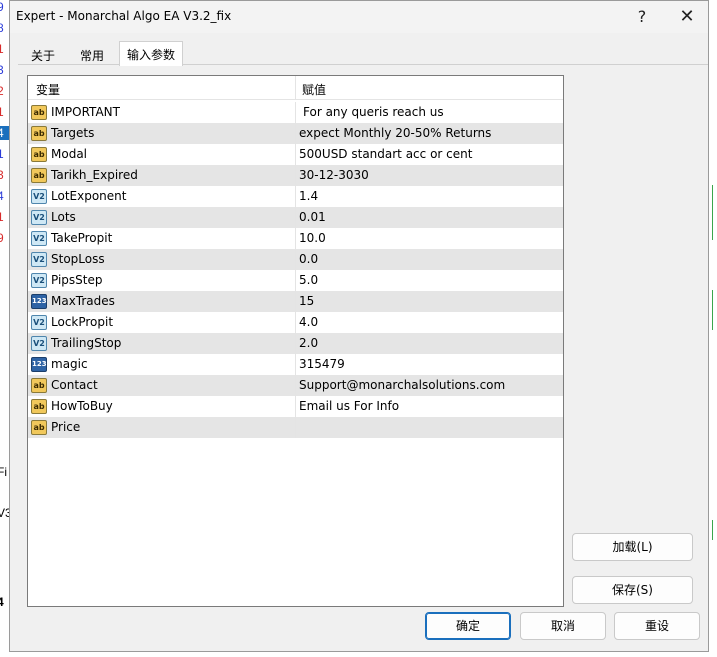 This screenshot has width=717, height=657. Describe the element at coordinates (83, 301) in the screenshot. I see `variable-name: MaxTrades` at that location.